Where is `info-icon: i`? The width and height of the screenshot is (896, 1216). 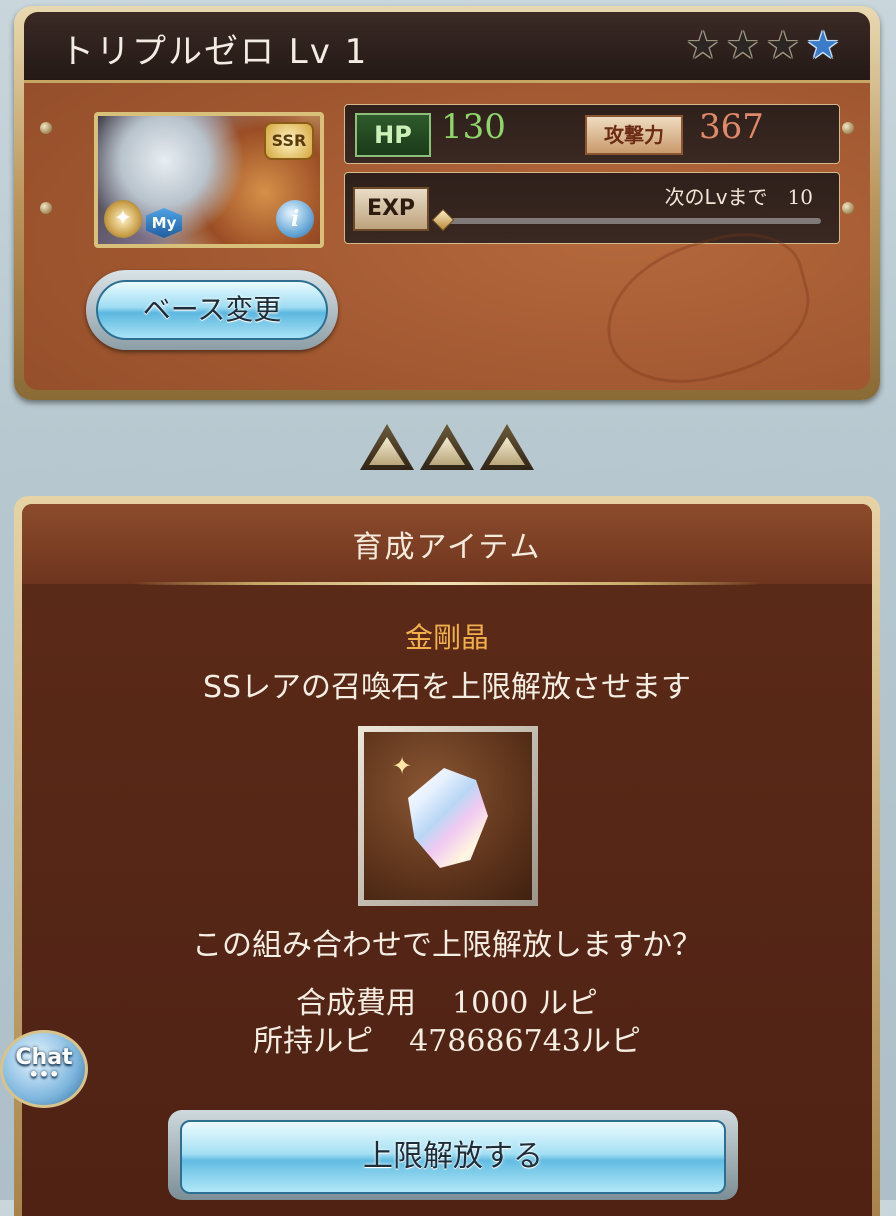 info-icon: i is located at coordinates (295, 219).